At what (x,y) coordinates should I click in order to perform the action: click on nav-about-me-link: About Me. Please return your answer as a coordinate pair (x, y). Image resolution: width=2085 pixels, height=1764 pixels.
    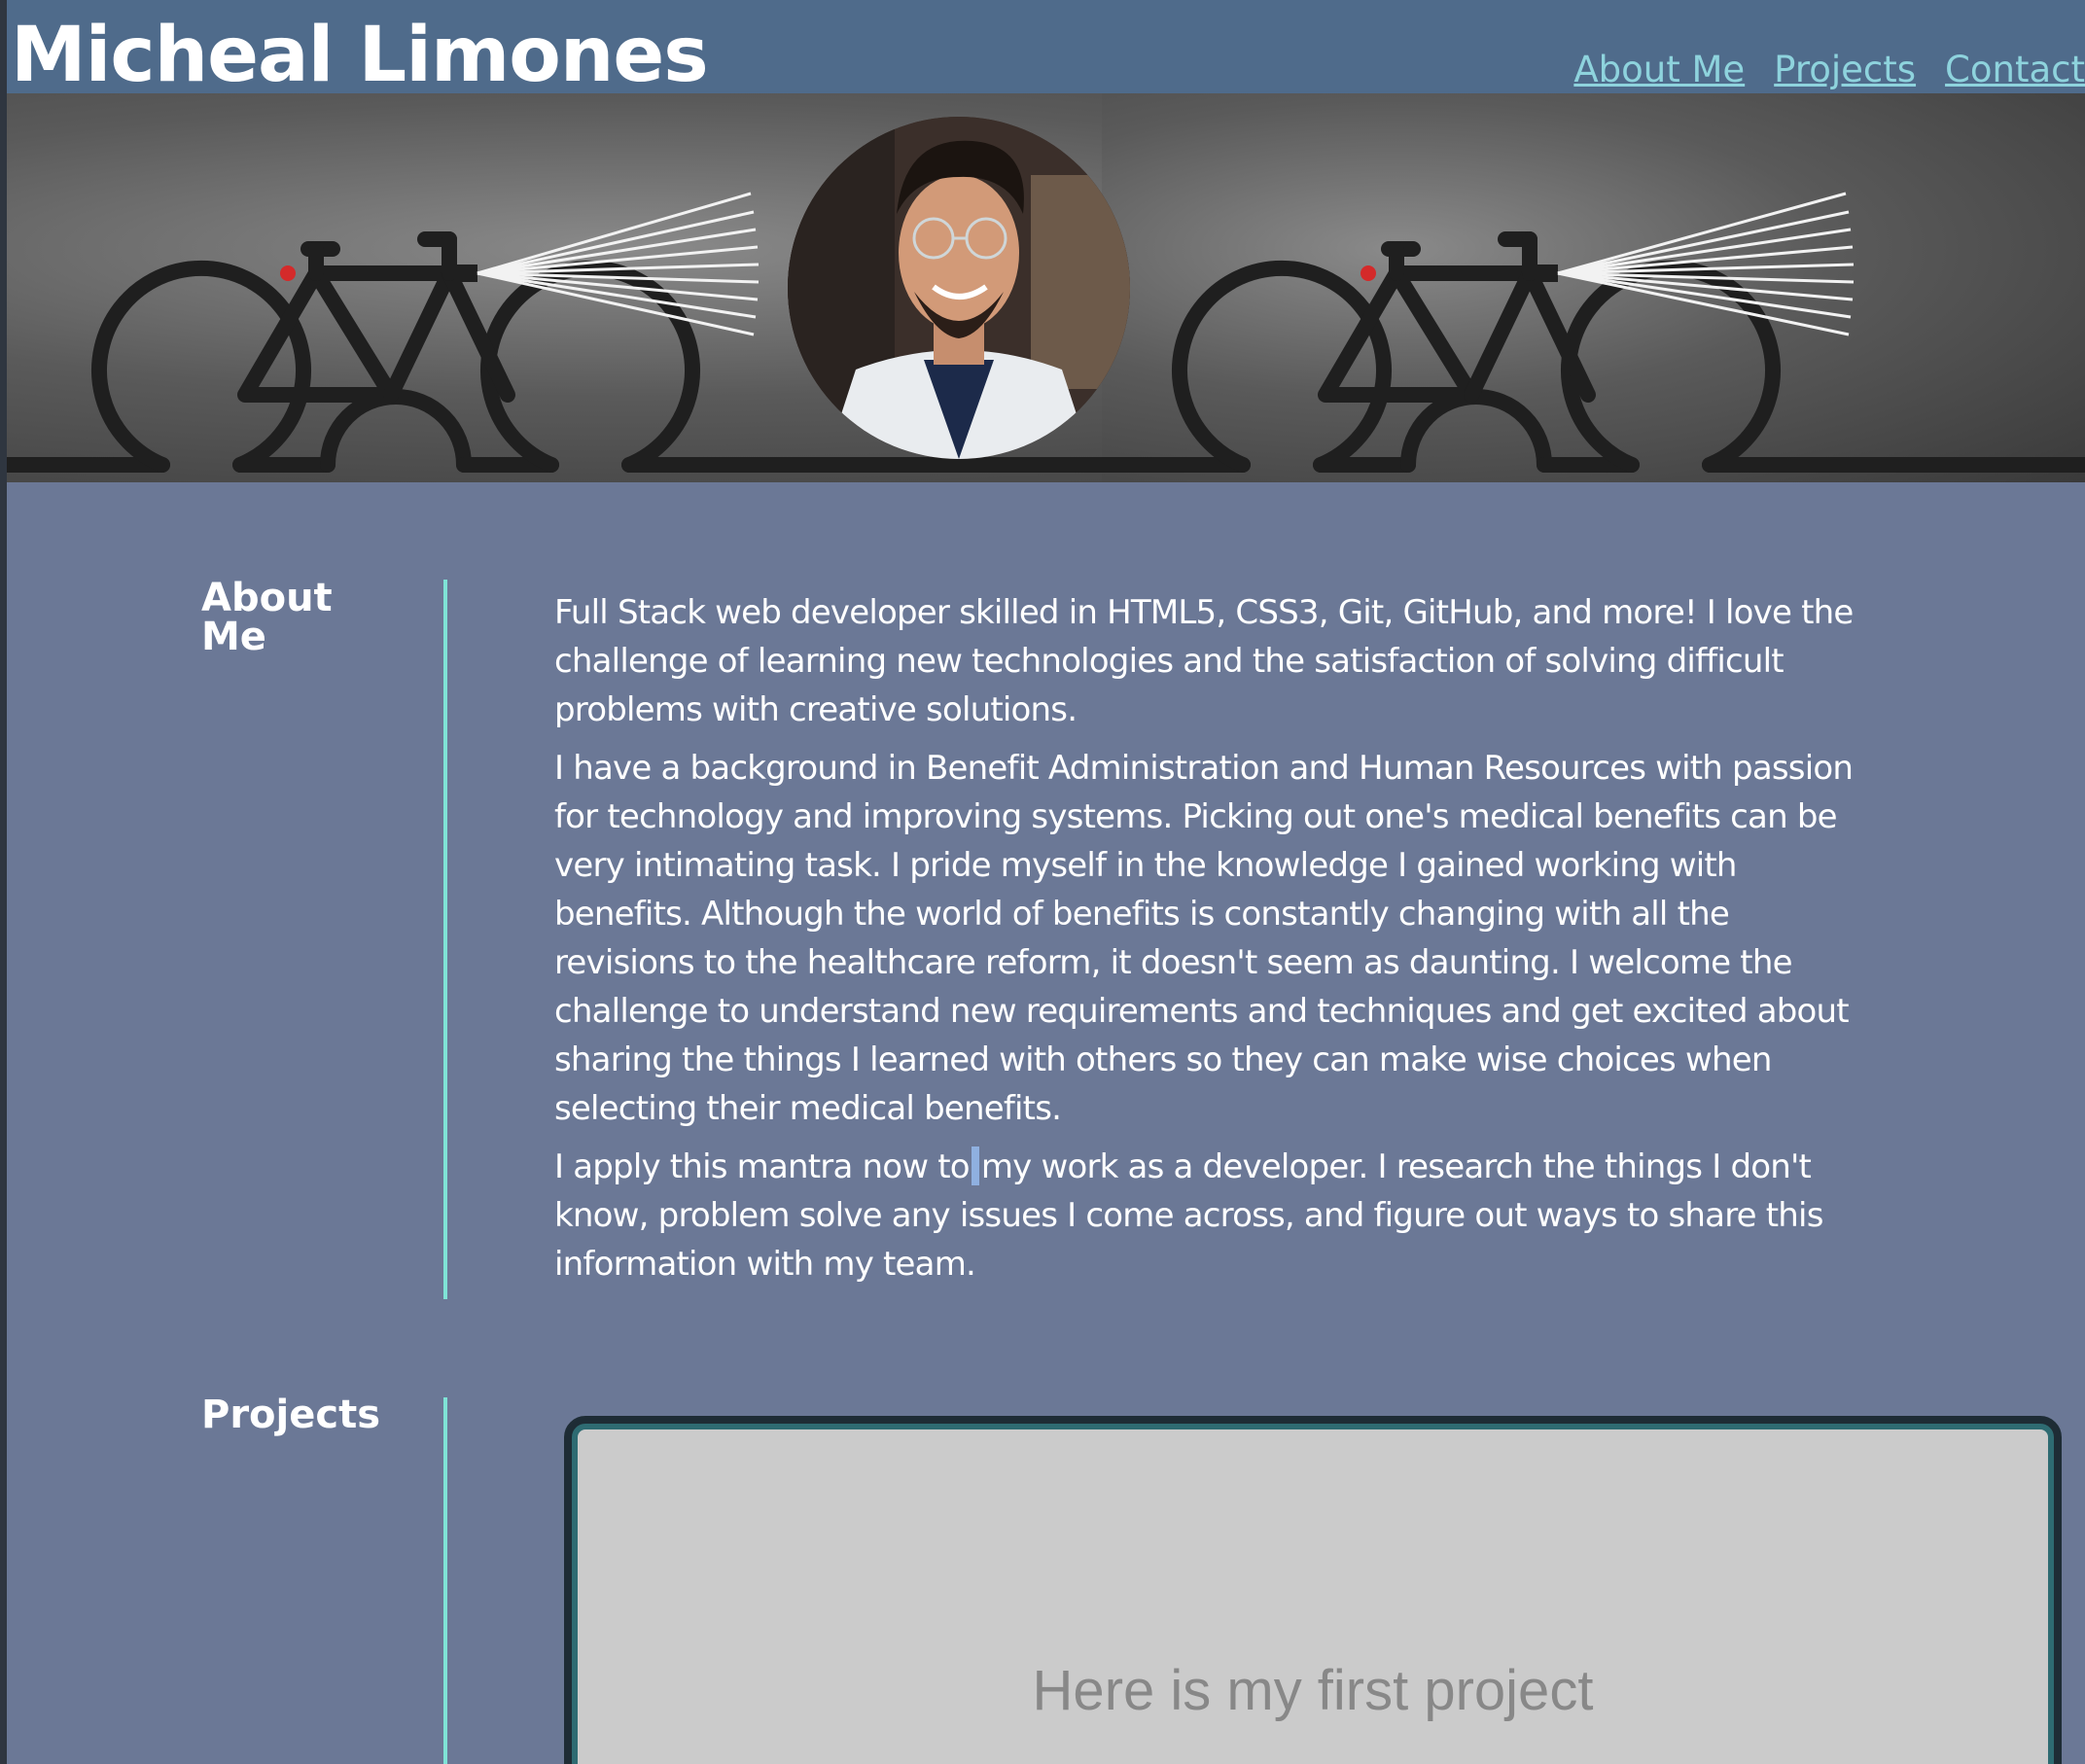
    Looking at the image, I should click on (1659, 69).